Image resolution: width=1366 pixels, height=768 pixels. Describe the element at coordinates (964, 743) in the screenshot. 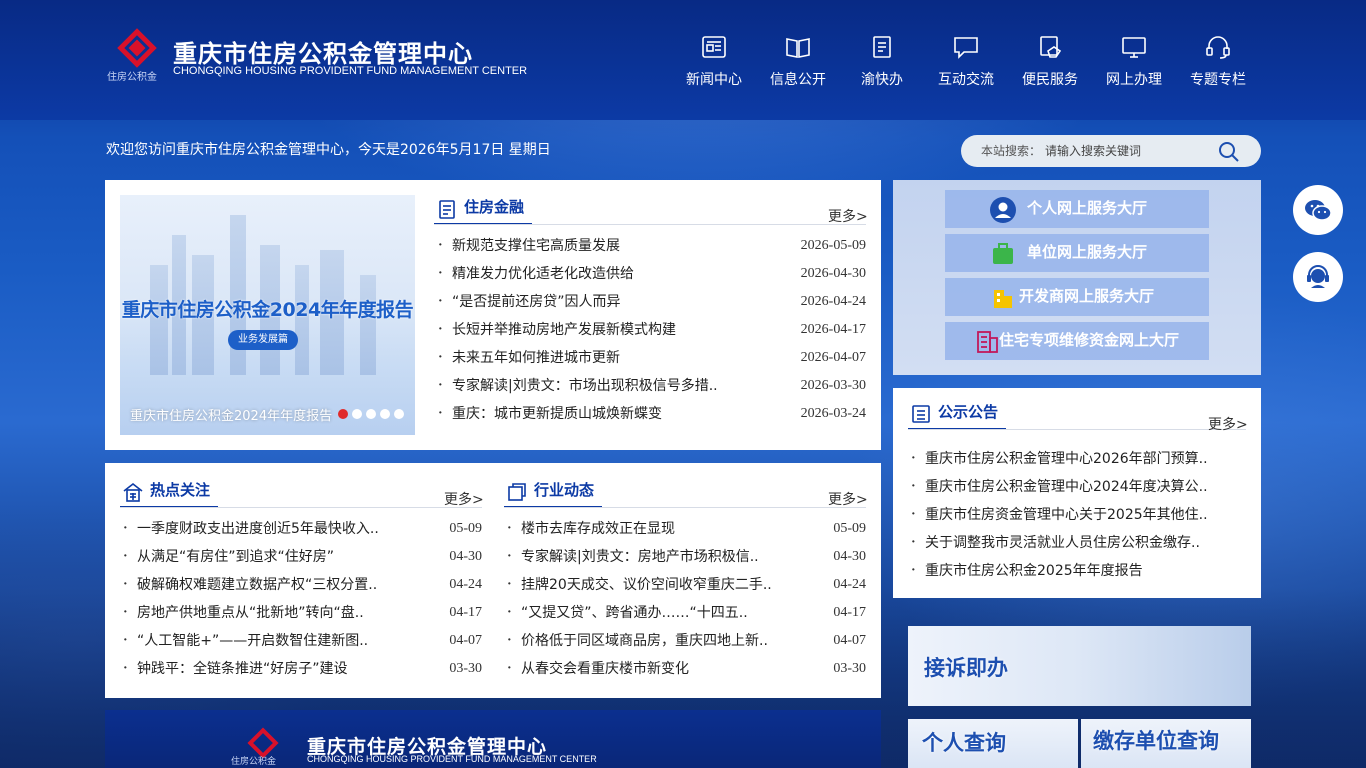

I see `quick-link-label: 个人查询` at that location.